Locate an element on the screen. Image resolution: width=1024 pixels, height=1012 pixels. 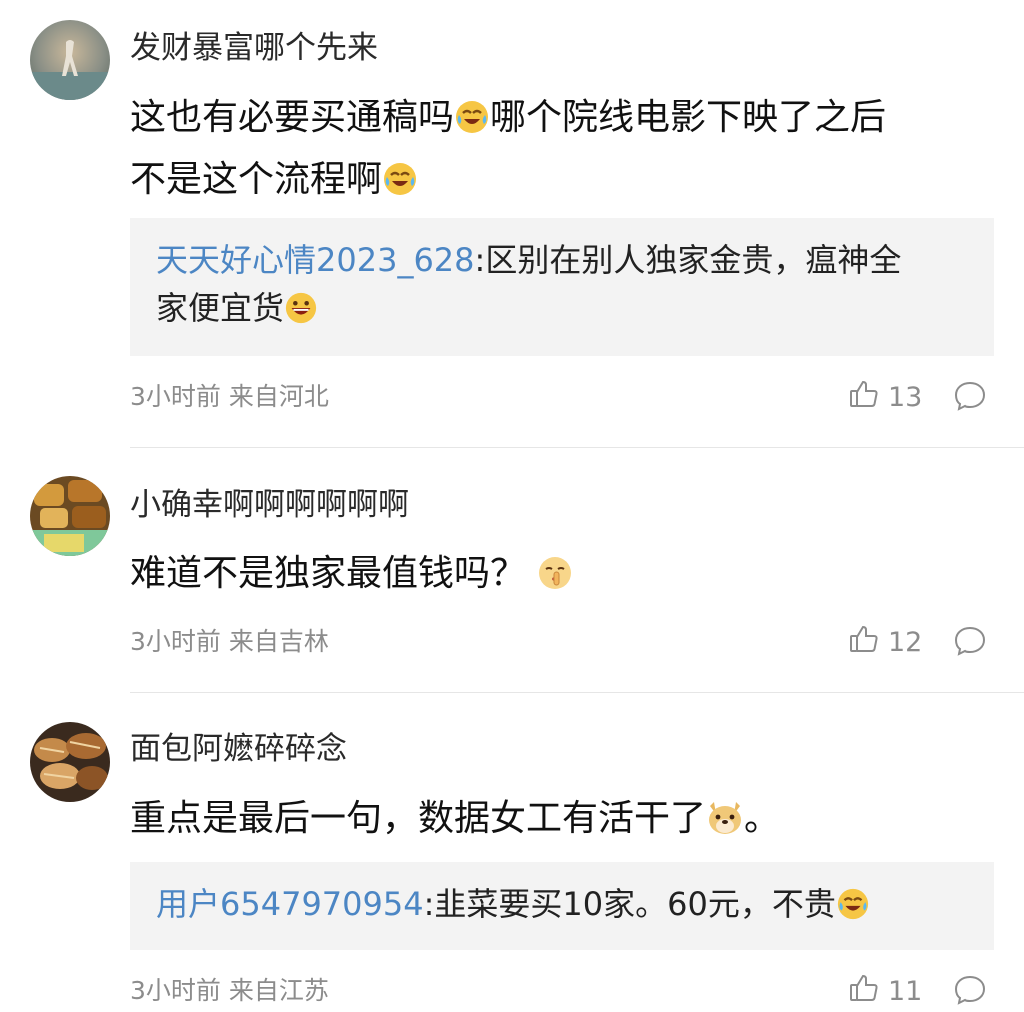
reply-text: :韭菜要买10家。60元，不贵 is located at coordinates (629, 904).